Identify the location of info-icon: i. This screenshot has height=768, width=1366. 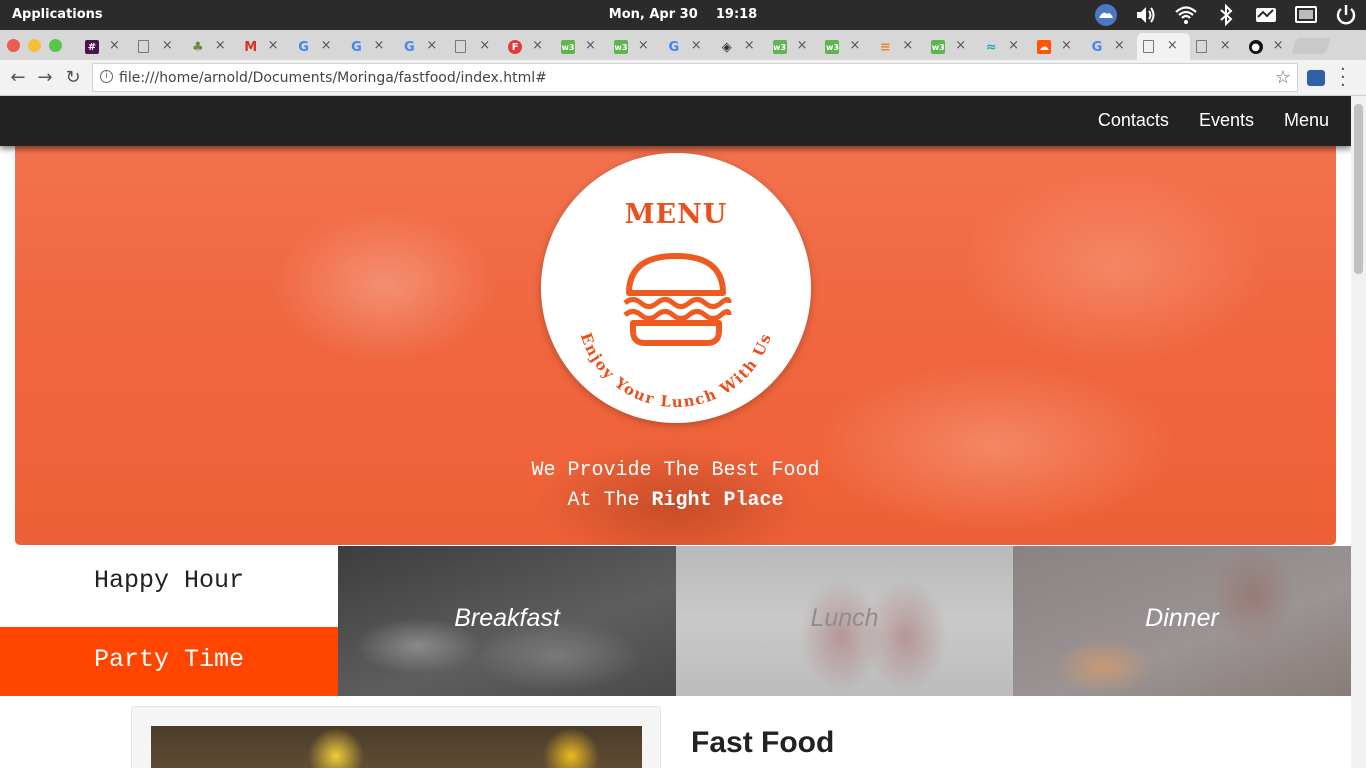
(106, 76).